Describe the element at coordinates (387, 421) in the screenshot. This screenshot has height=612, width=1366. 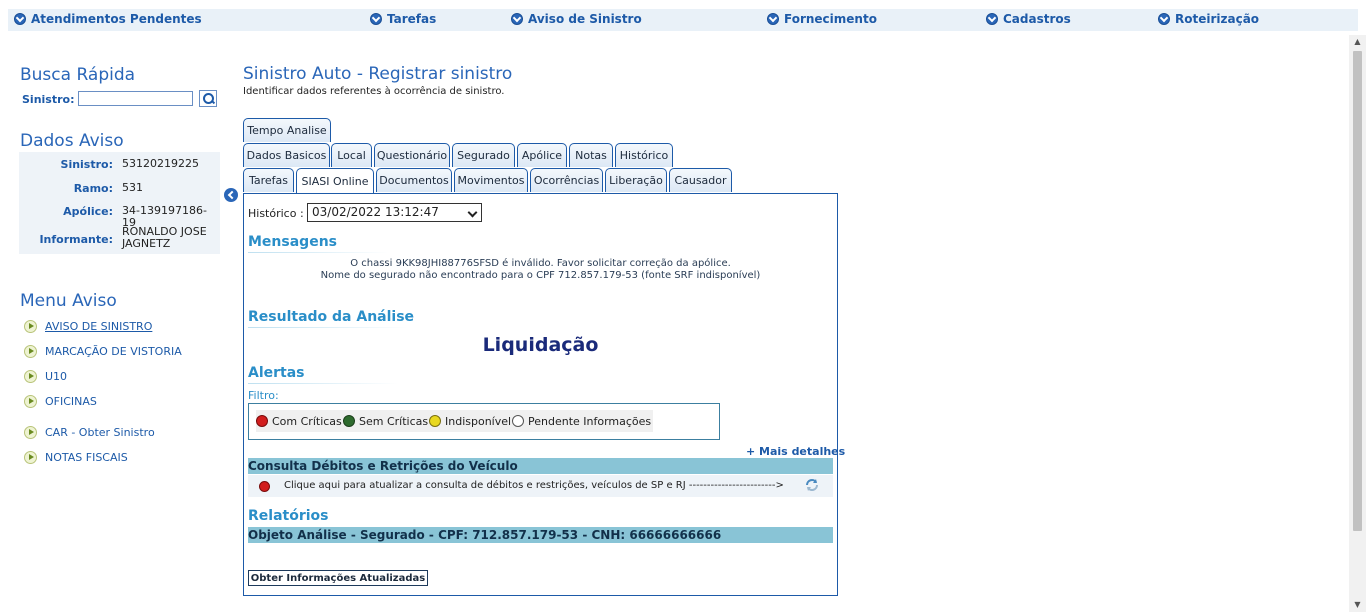
I see `filtro-sem-criticas: Sem Críticas` at that location.